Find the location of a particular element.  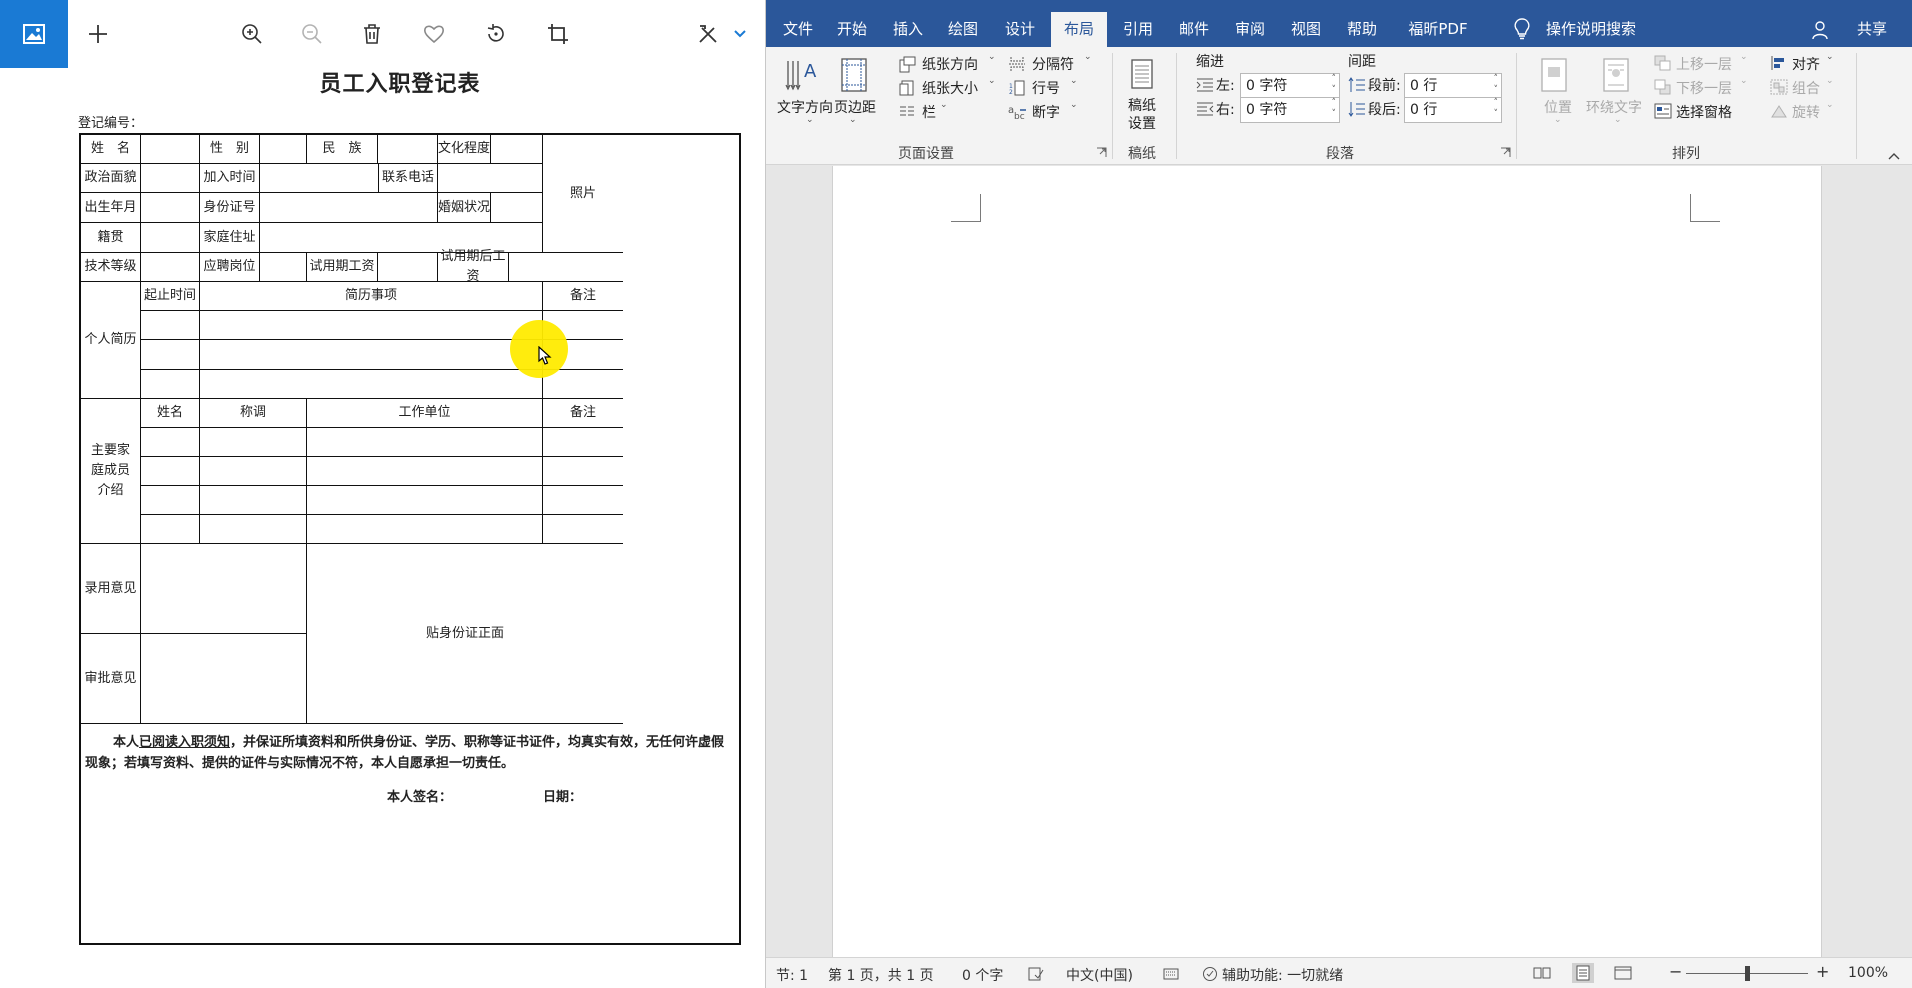

collapse-ribbon-icon is located at coordinates (1894, 156).